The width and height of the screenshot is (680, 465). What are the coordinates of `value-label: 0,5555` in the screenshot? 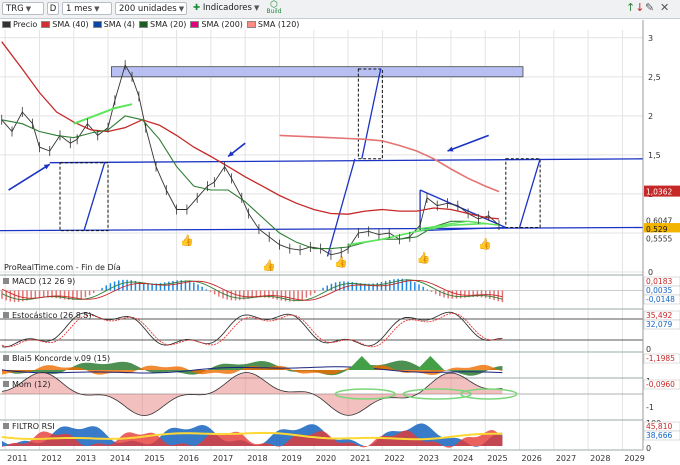 It's located at (659, 238).